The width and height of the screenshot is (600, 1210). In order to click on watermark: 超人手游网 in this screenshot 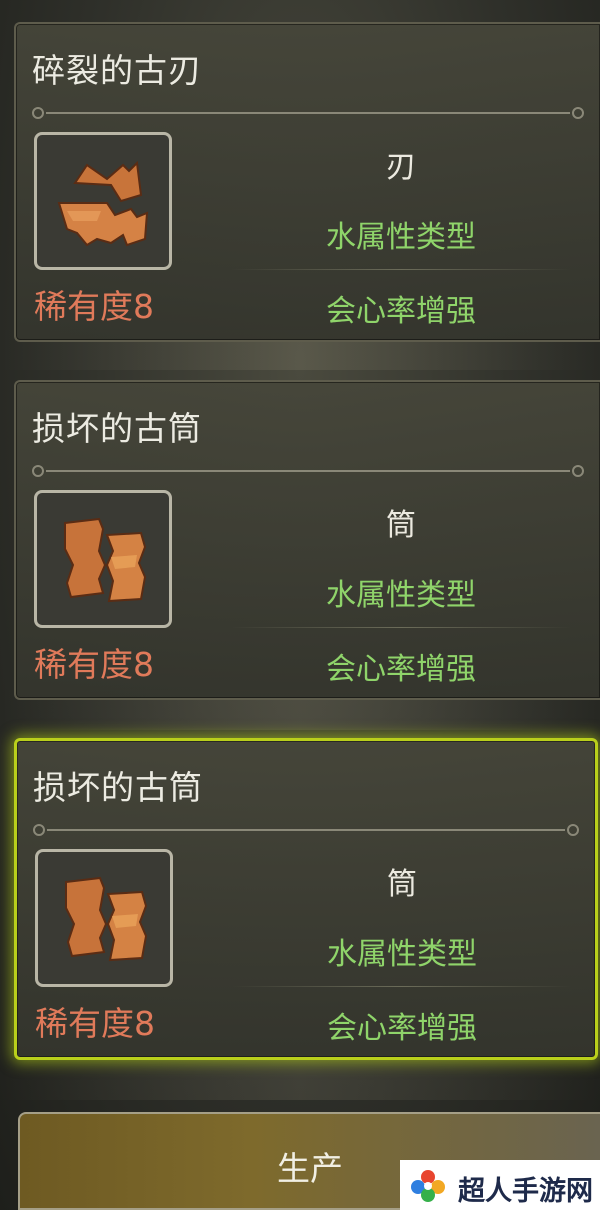, I will do `click(500, 1185)`.